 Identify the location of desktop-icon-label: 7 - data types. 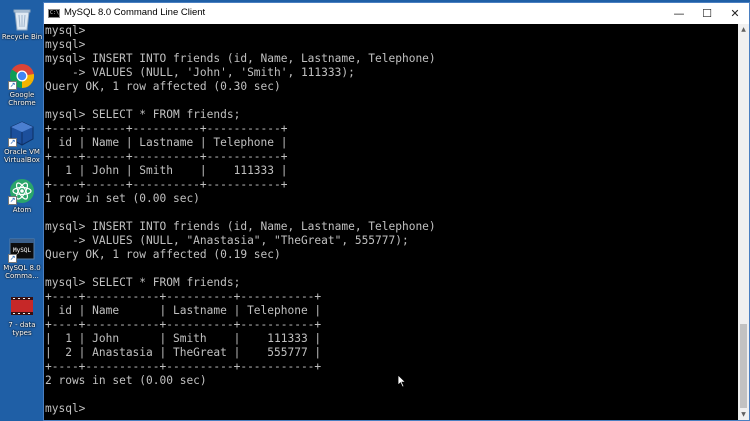
(22, 329).